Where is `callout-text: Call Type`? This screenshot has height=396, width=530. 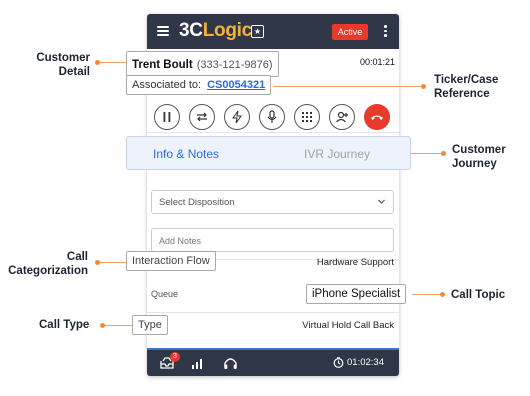
callout-text: Call Type is located at coordinates (64, 325).